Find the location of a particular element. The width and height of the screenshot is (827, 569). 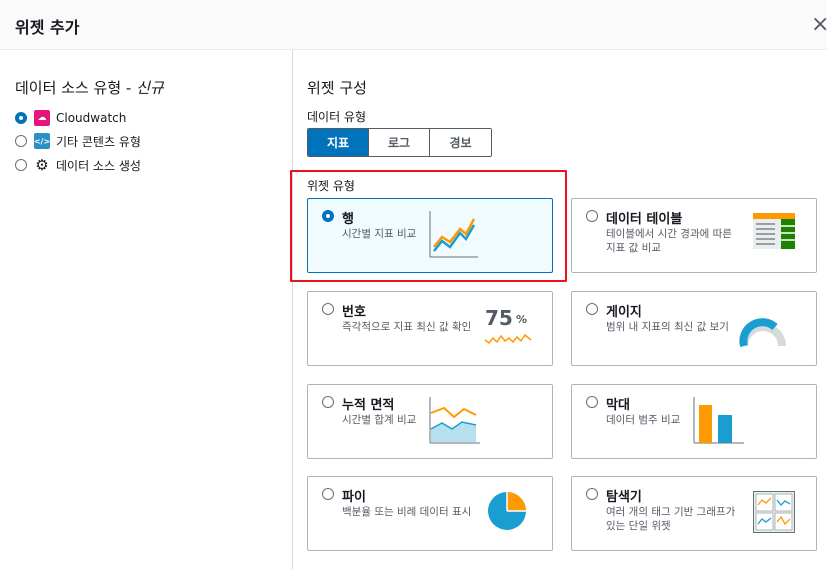

card-title: 번호 is located at coordinates (354, 312).